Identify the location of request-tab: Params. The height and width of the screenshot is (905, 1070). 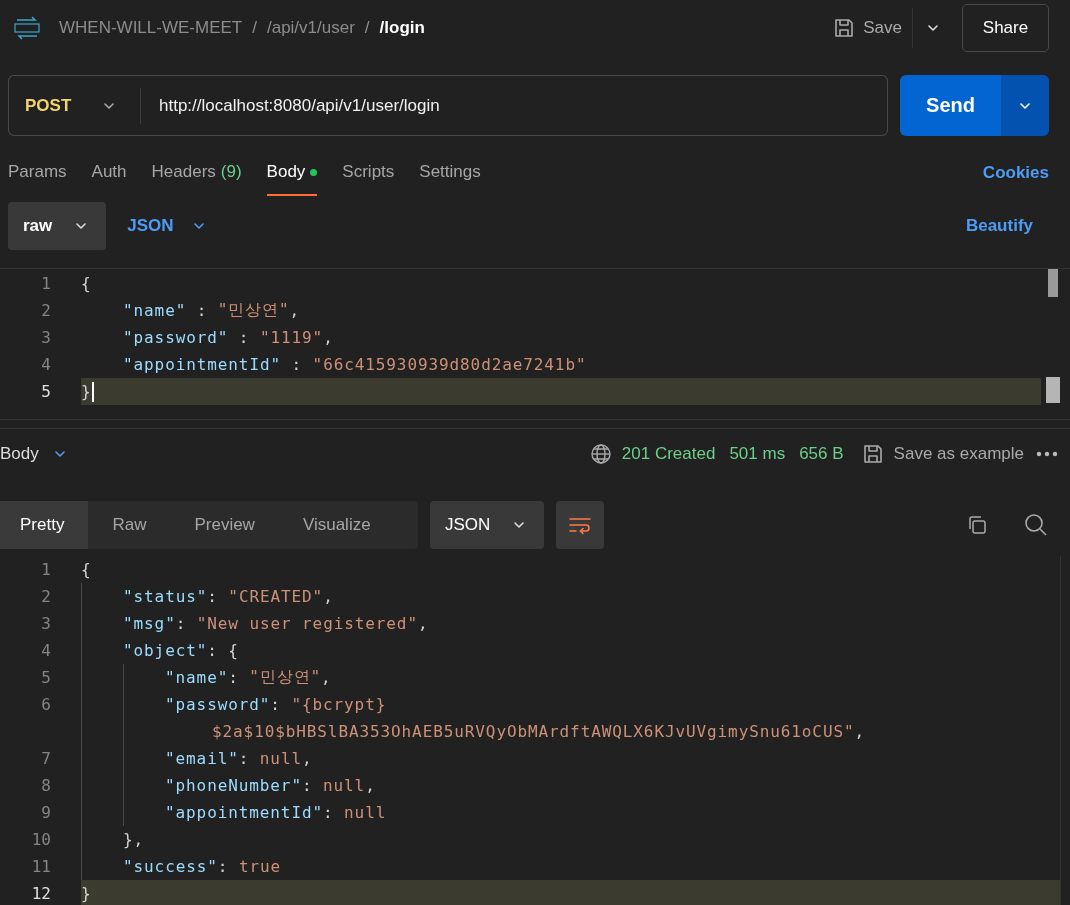
(37, 173).